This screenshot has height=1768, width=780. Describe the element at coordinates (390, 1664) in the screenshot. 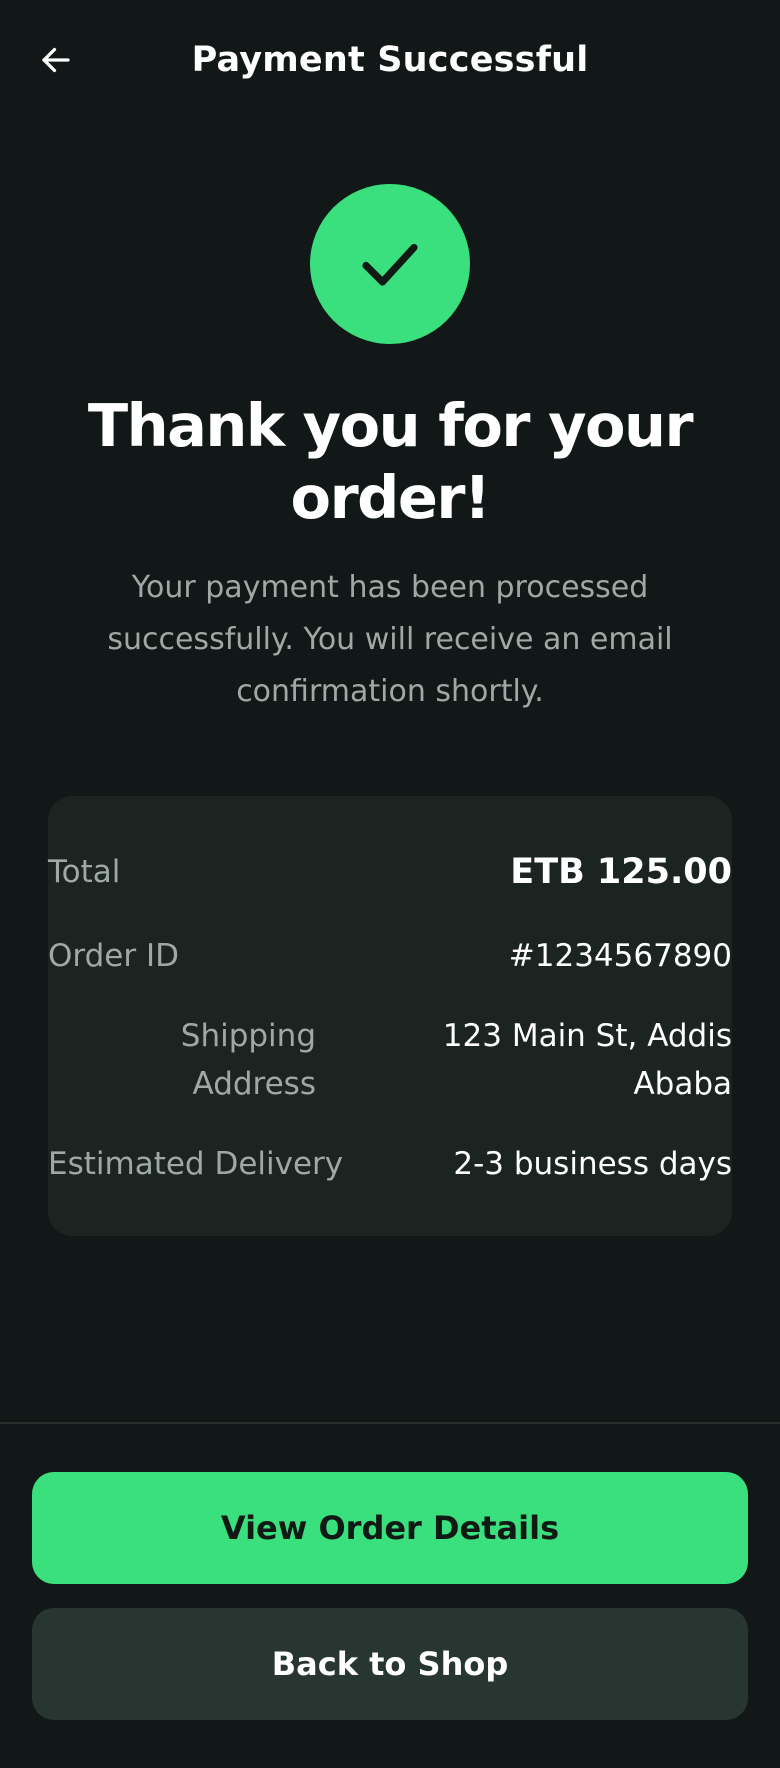

I see `back-to-shop-button: Back to Shop` at that location.